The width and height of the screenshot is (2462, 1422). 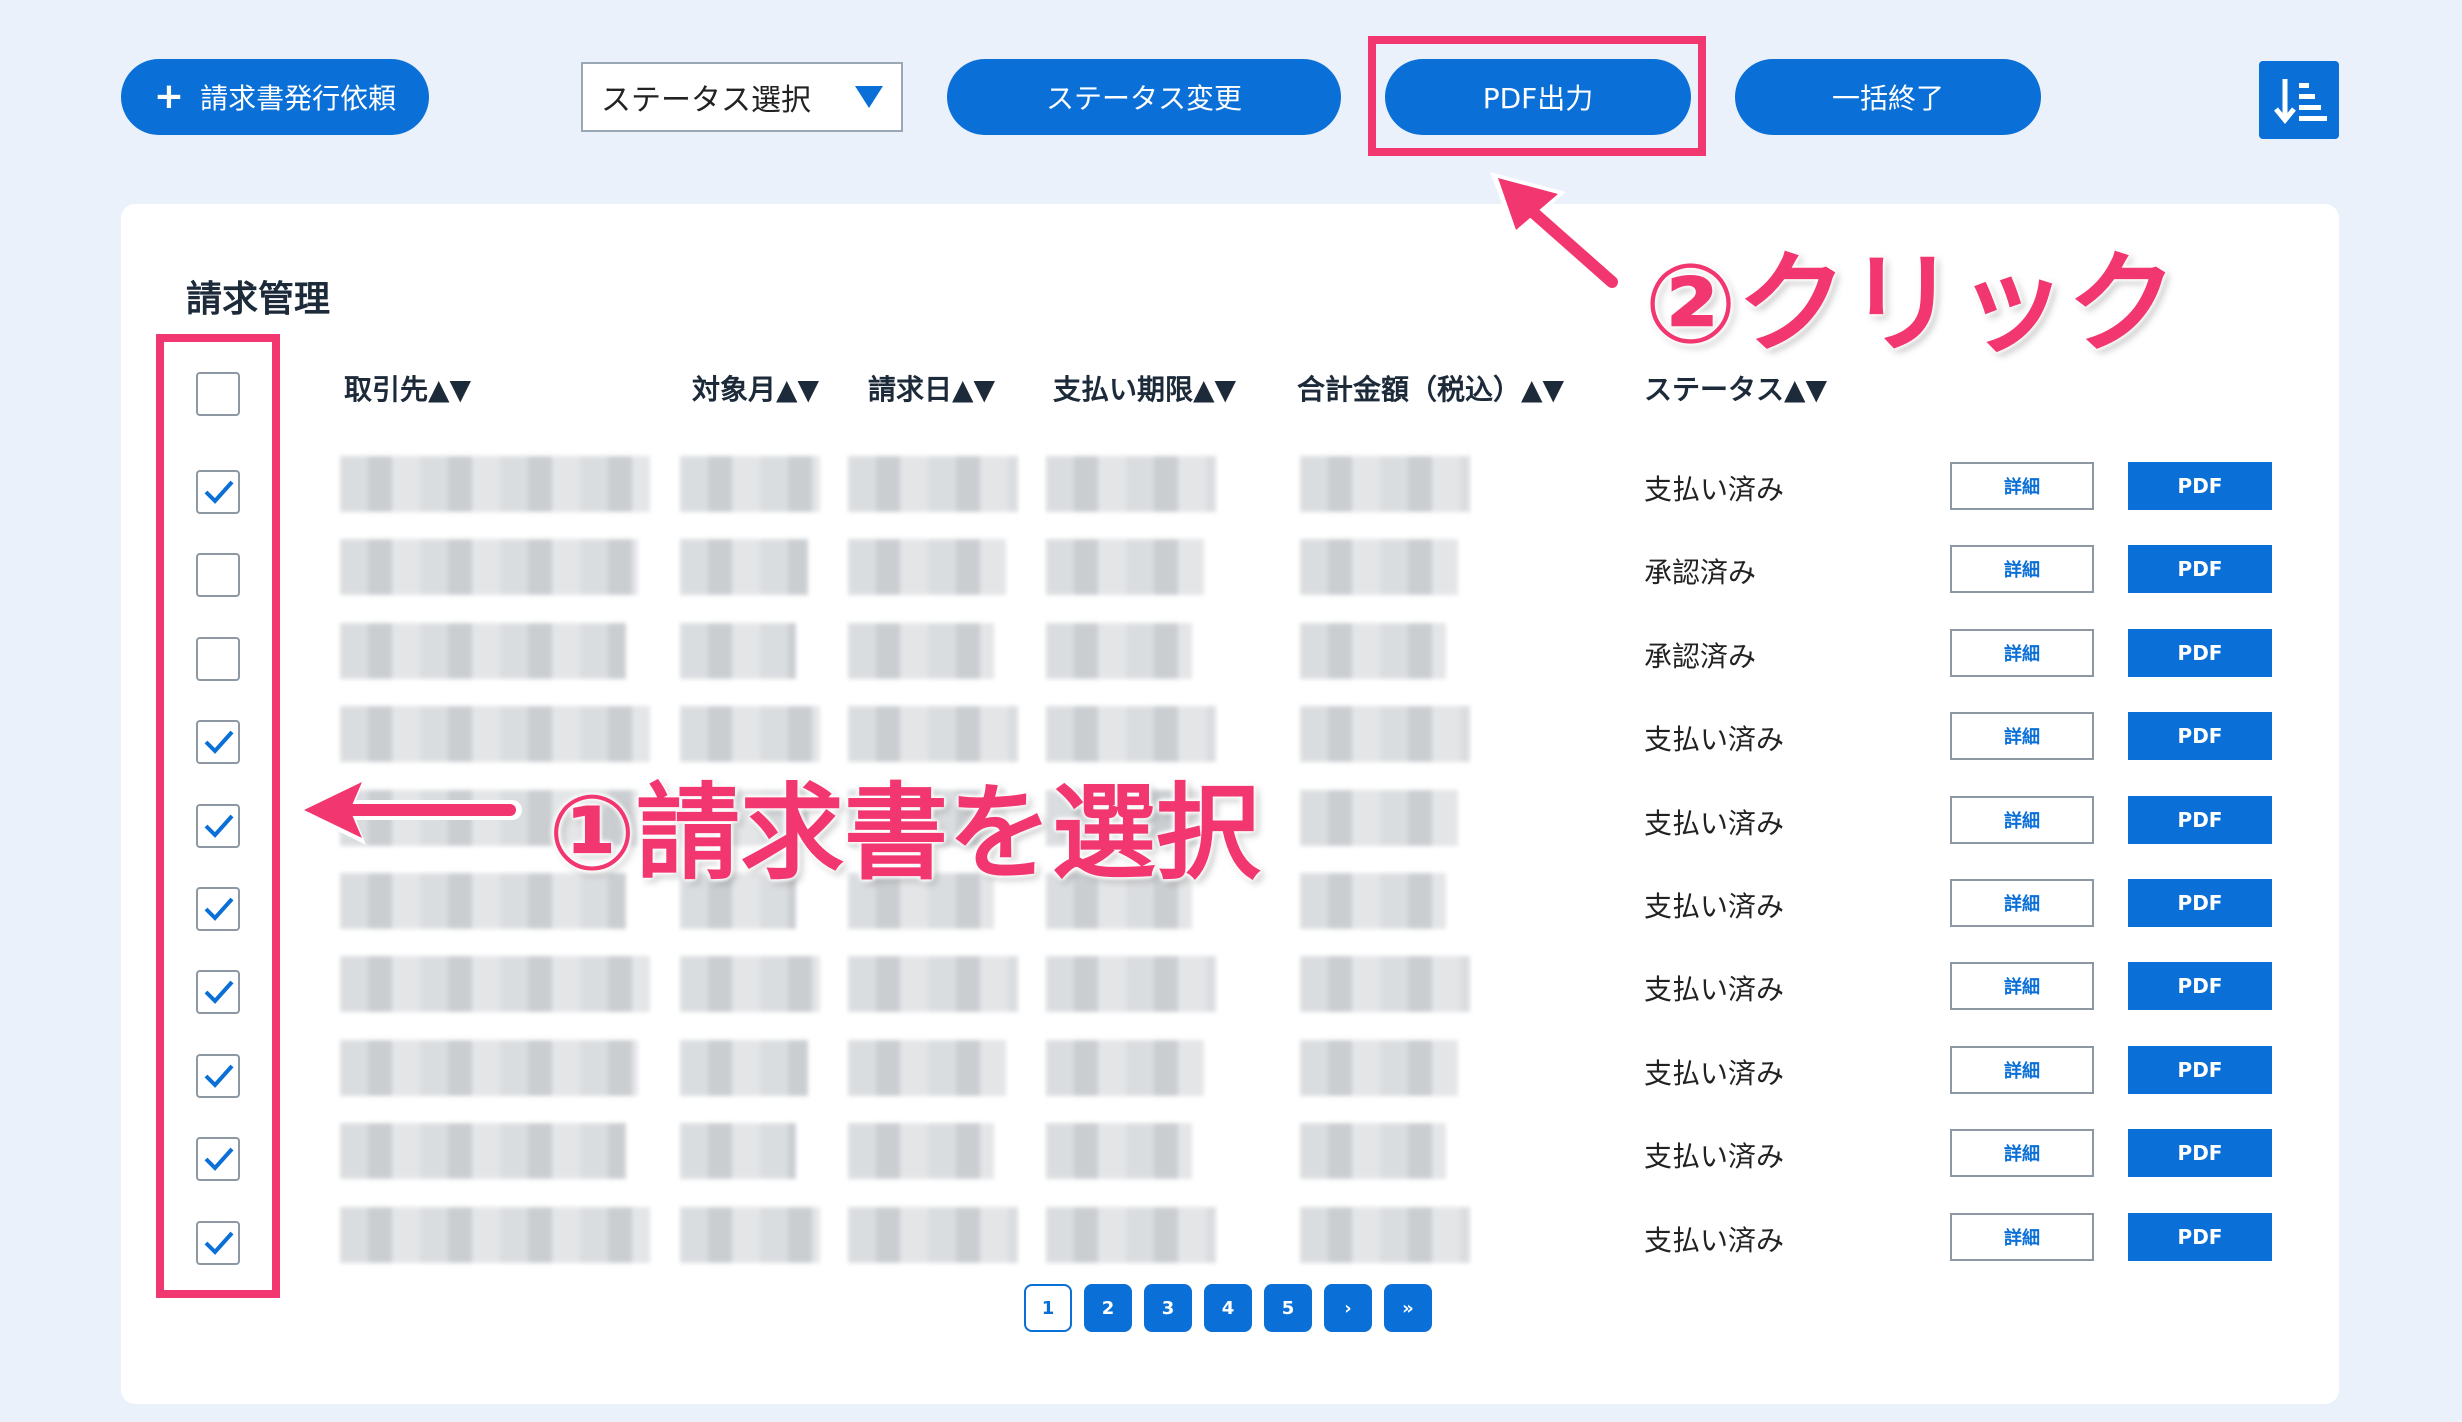 What do you see at coordinates (706, 100) in the screenshot?
I see `status-select-value: ステータス選択` at bounding box center [706, 100].